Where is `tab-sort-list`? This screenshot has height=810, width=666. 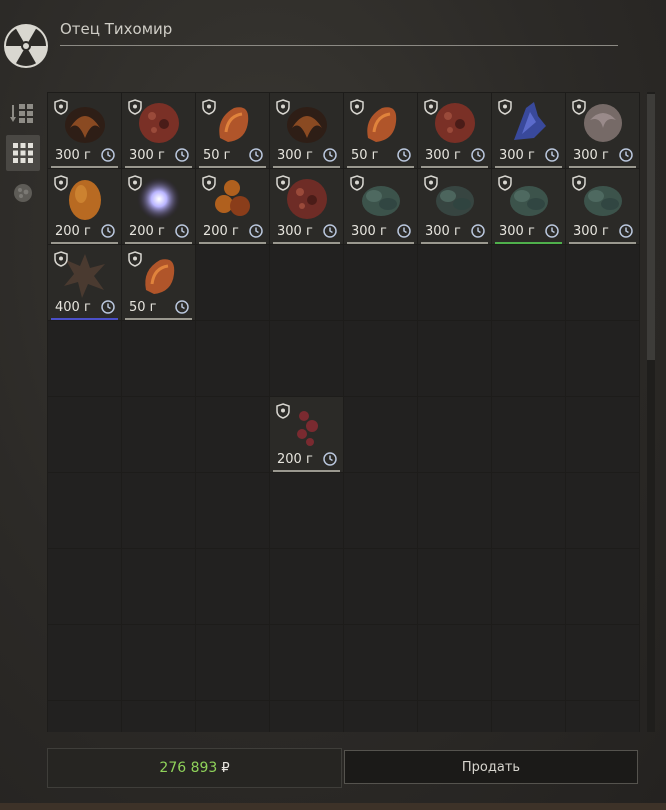
tab-sort-list is located at coordinates (23, 113).